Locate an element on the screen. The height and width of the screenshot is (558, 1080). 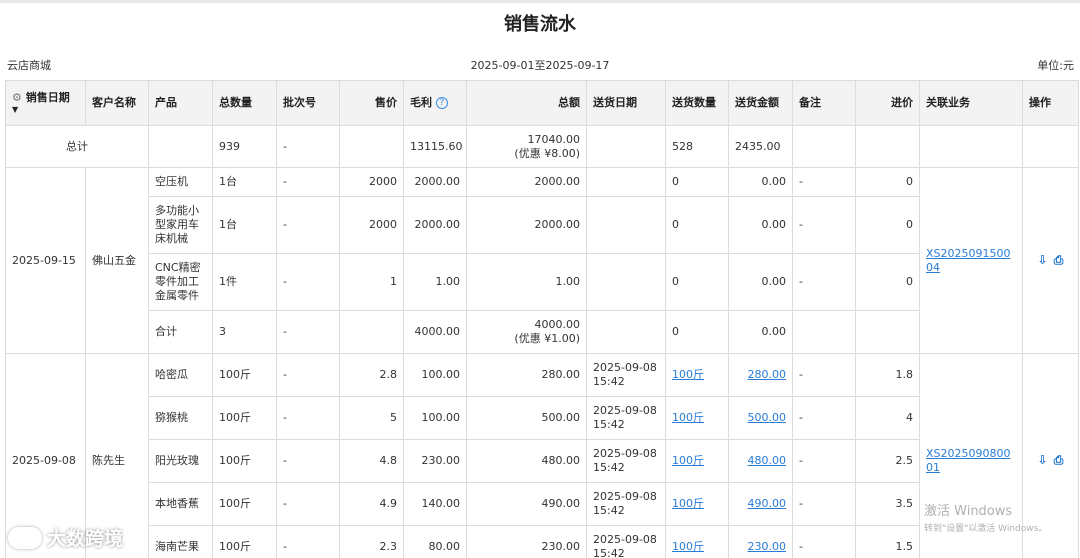
item-qty: 1件 is located at coordinates (244, 282).